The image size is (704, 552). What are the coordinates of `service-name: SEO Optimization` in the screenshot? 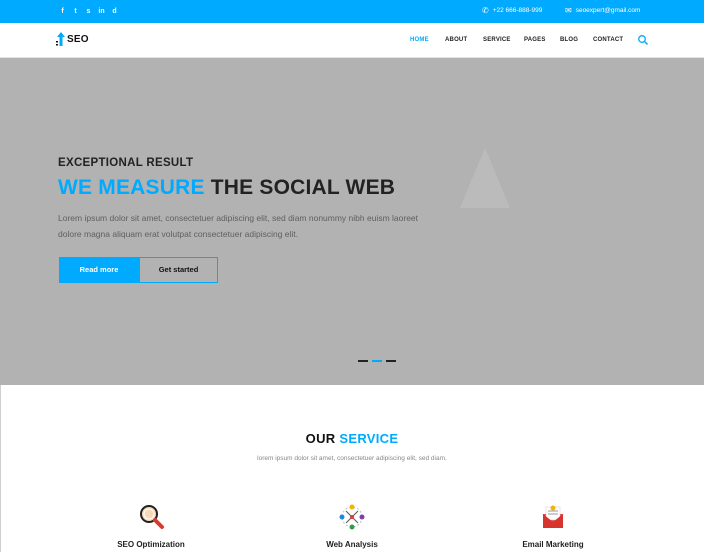 It's located at (151, 544).